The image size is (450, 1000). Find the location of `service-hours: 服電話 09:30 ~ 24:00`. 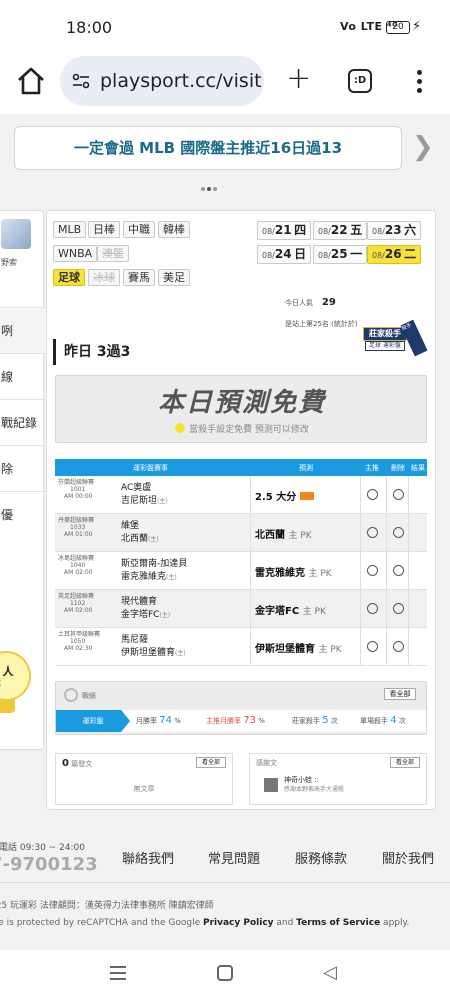

service-hours: 服電話 09:30 ~ 24:00 is located at coordinates (42, 848).